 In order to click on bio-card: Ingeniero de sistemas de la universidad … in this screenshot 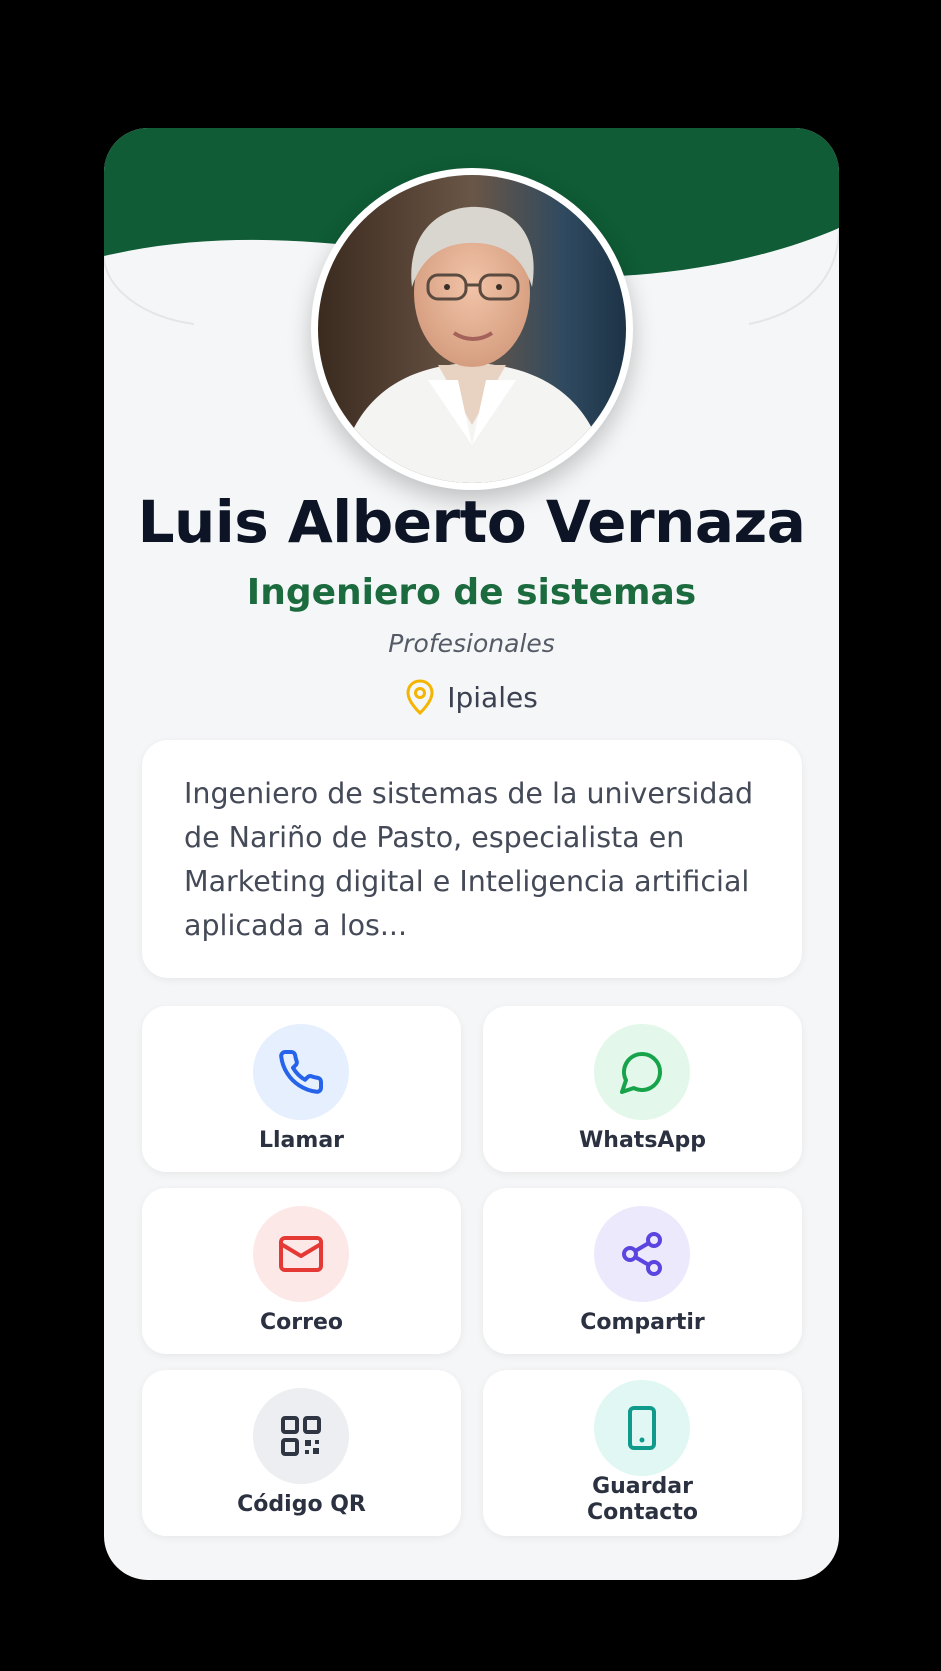, I will do `click(472, 859)`.